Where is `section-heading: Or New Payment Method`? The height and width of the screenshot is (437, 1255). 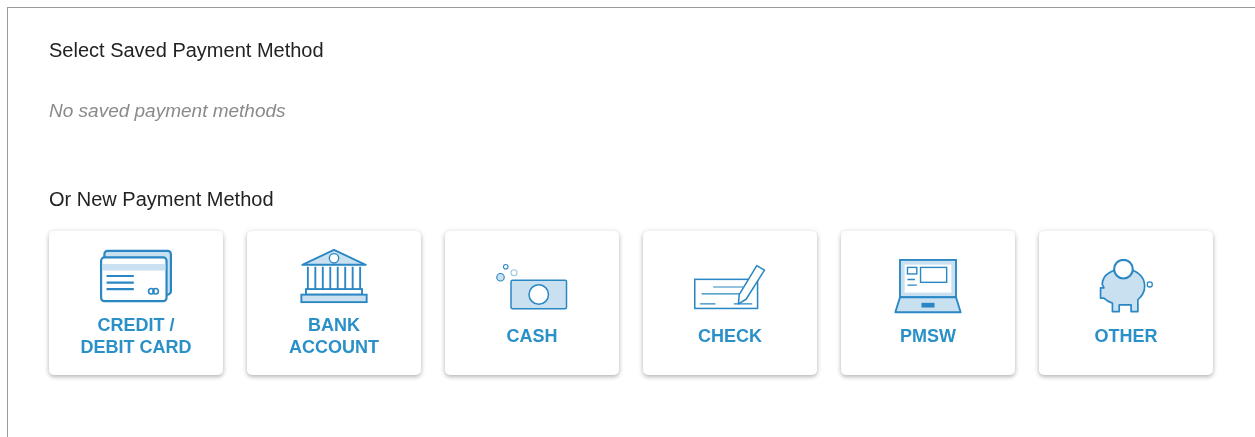
section-heading: Or New Payment Method is located at coordinates (161, 199).